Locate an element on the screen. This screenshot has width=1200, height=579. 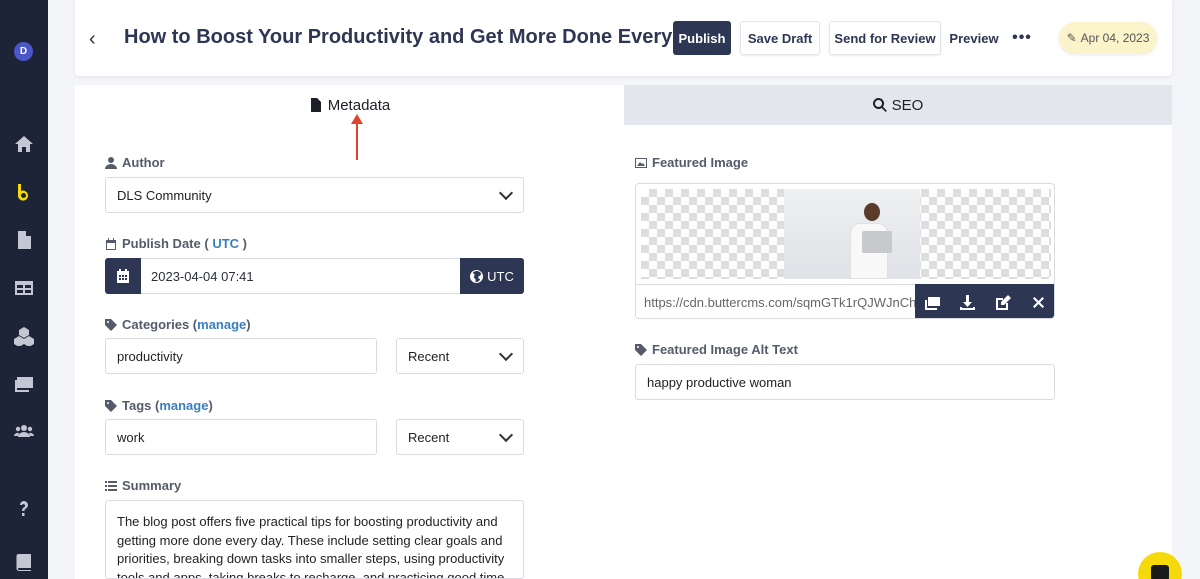
file-icon is located at coordinates (315, 105).